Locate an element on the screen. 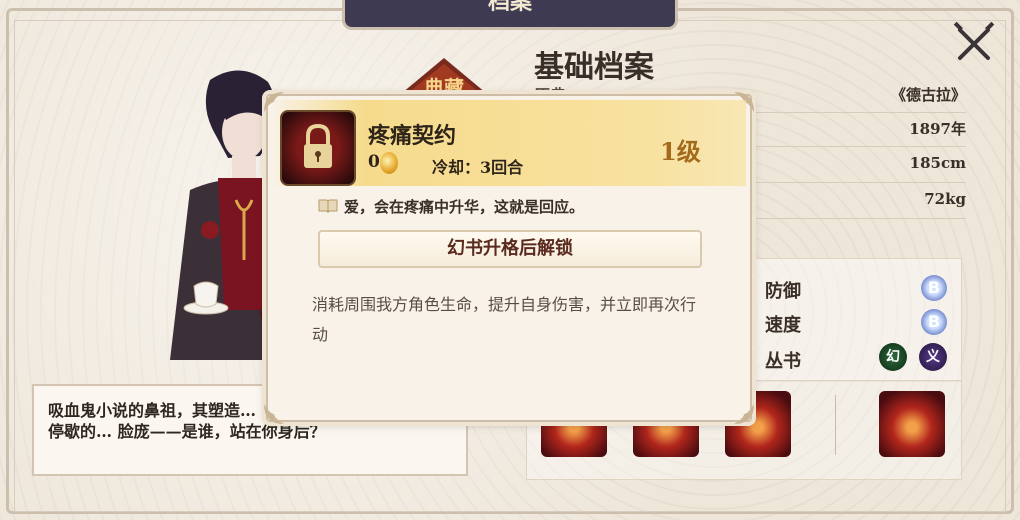 The width and height of the screenshot is (1020, 520). stats-panel: 防御 B 速度 B 丛书 幻 义 is located at coordinates (857, 320).